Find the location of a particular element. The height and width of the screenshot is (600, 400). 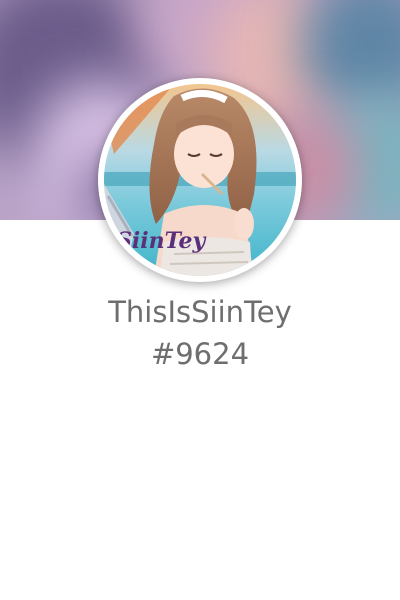

avatar-watermark-text: SiinTey is located at coordinates (161, 241).